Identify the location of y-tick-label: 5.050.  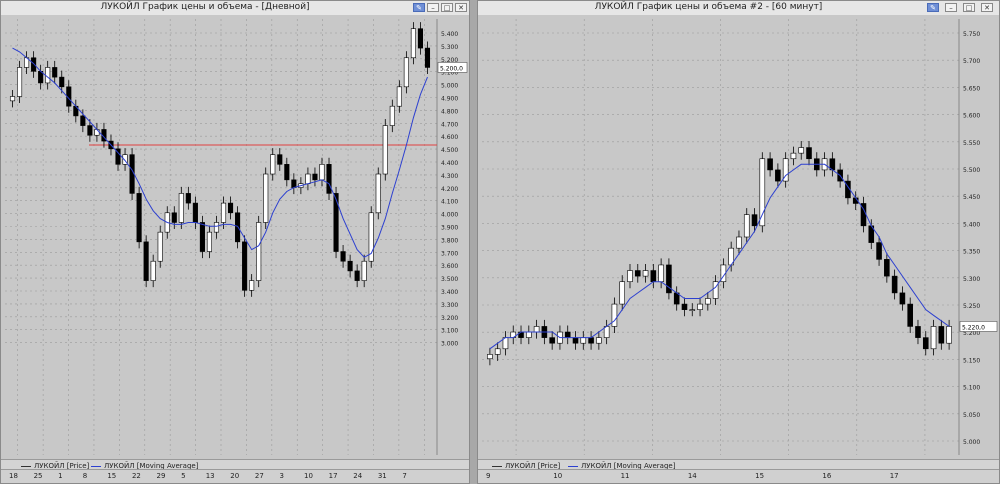
(971, 415).